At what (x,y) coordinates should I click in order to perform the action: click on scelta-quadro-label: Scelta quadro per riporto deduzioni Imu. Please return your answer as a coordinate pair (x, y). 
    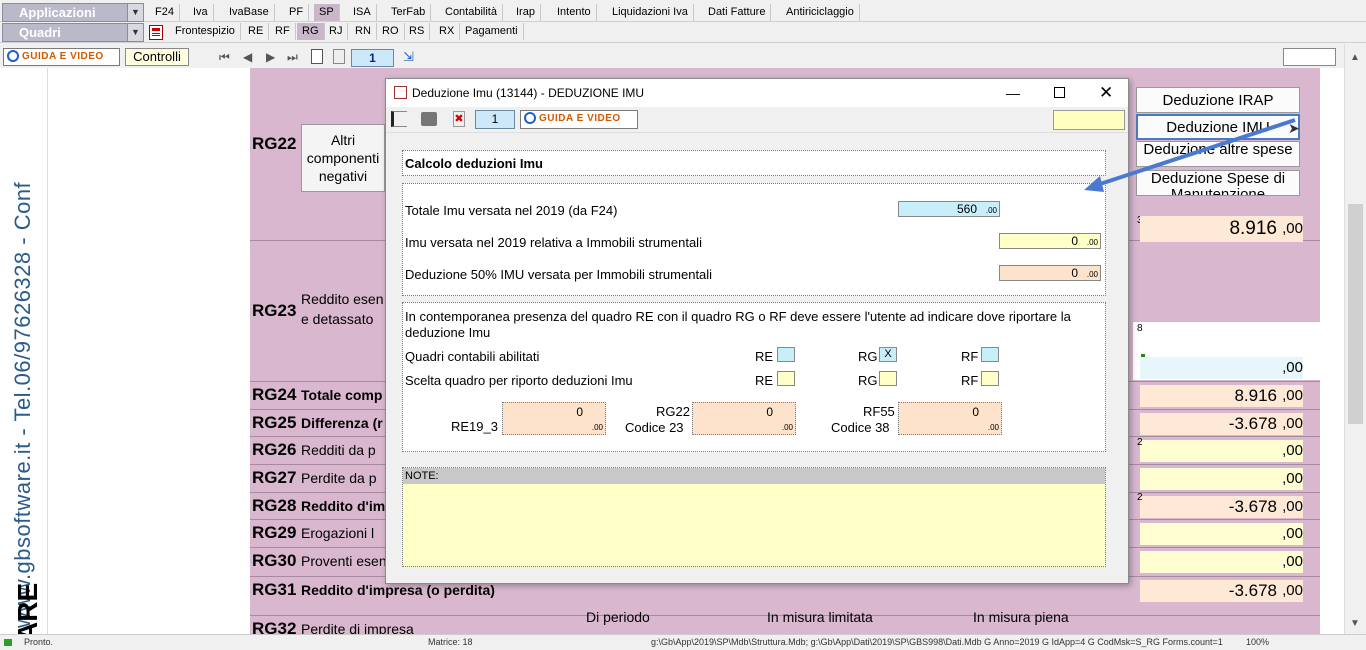
    Looking at the image, I should click on (519, 380).